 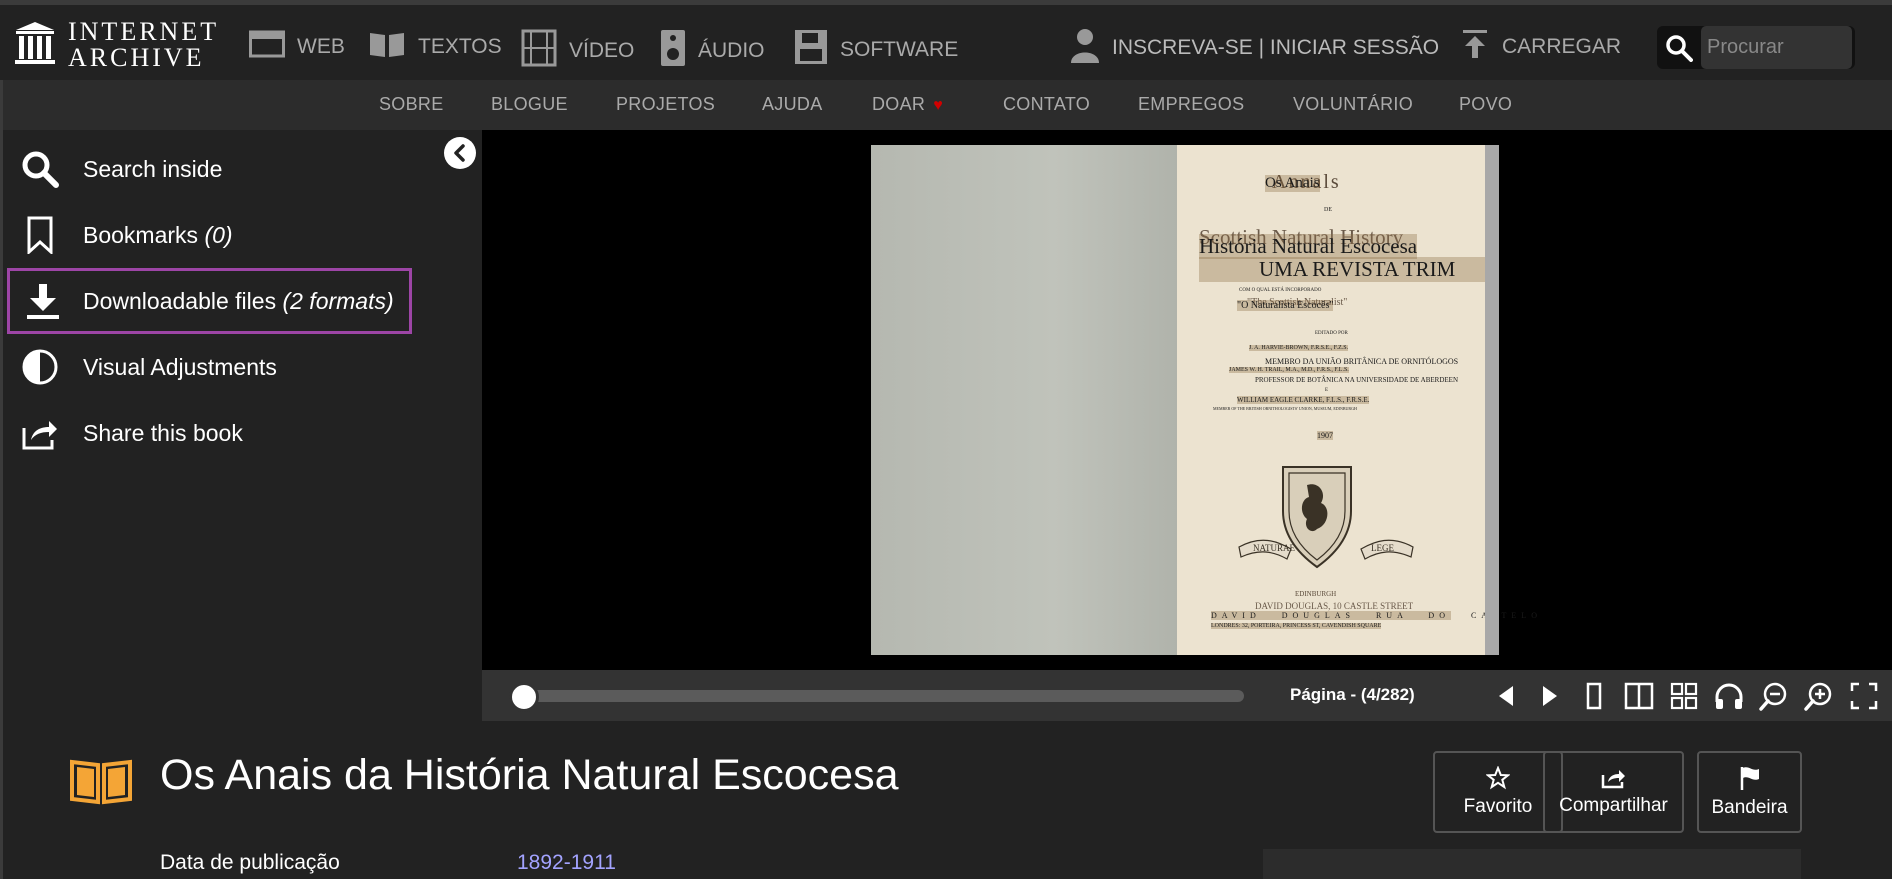 I want to click on logo-text: INTERNET ARCHIVE, so click(x=143, y=45).